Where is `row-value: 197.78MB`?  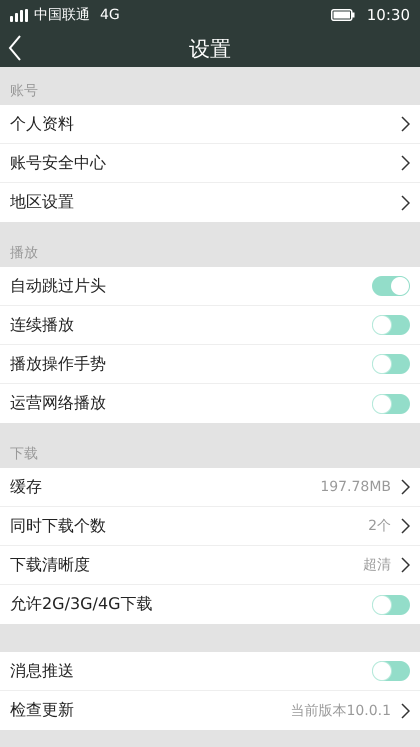
row-value: 197.78MB is located at coordinates (355, 487).